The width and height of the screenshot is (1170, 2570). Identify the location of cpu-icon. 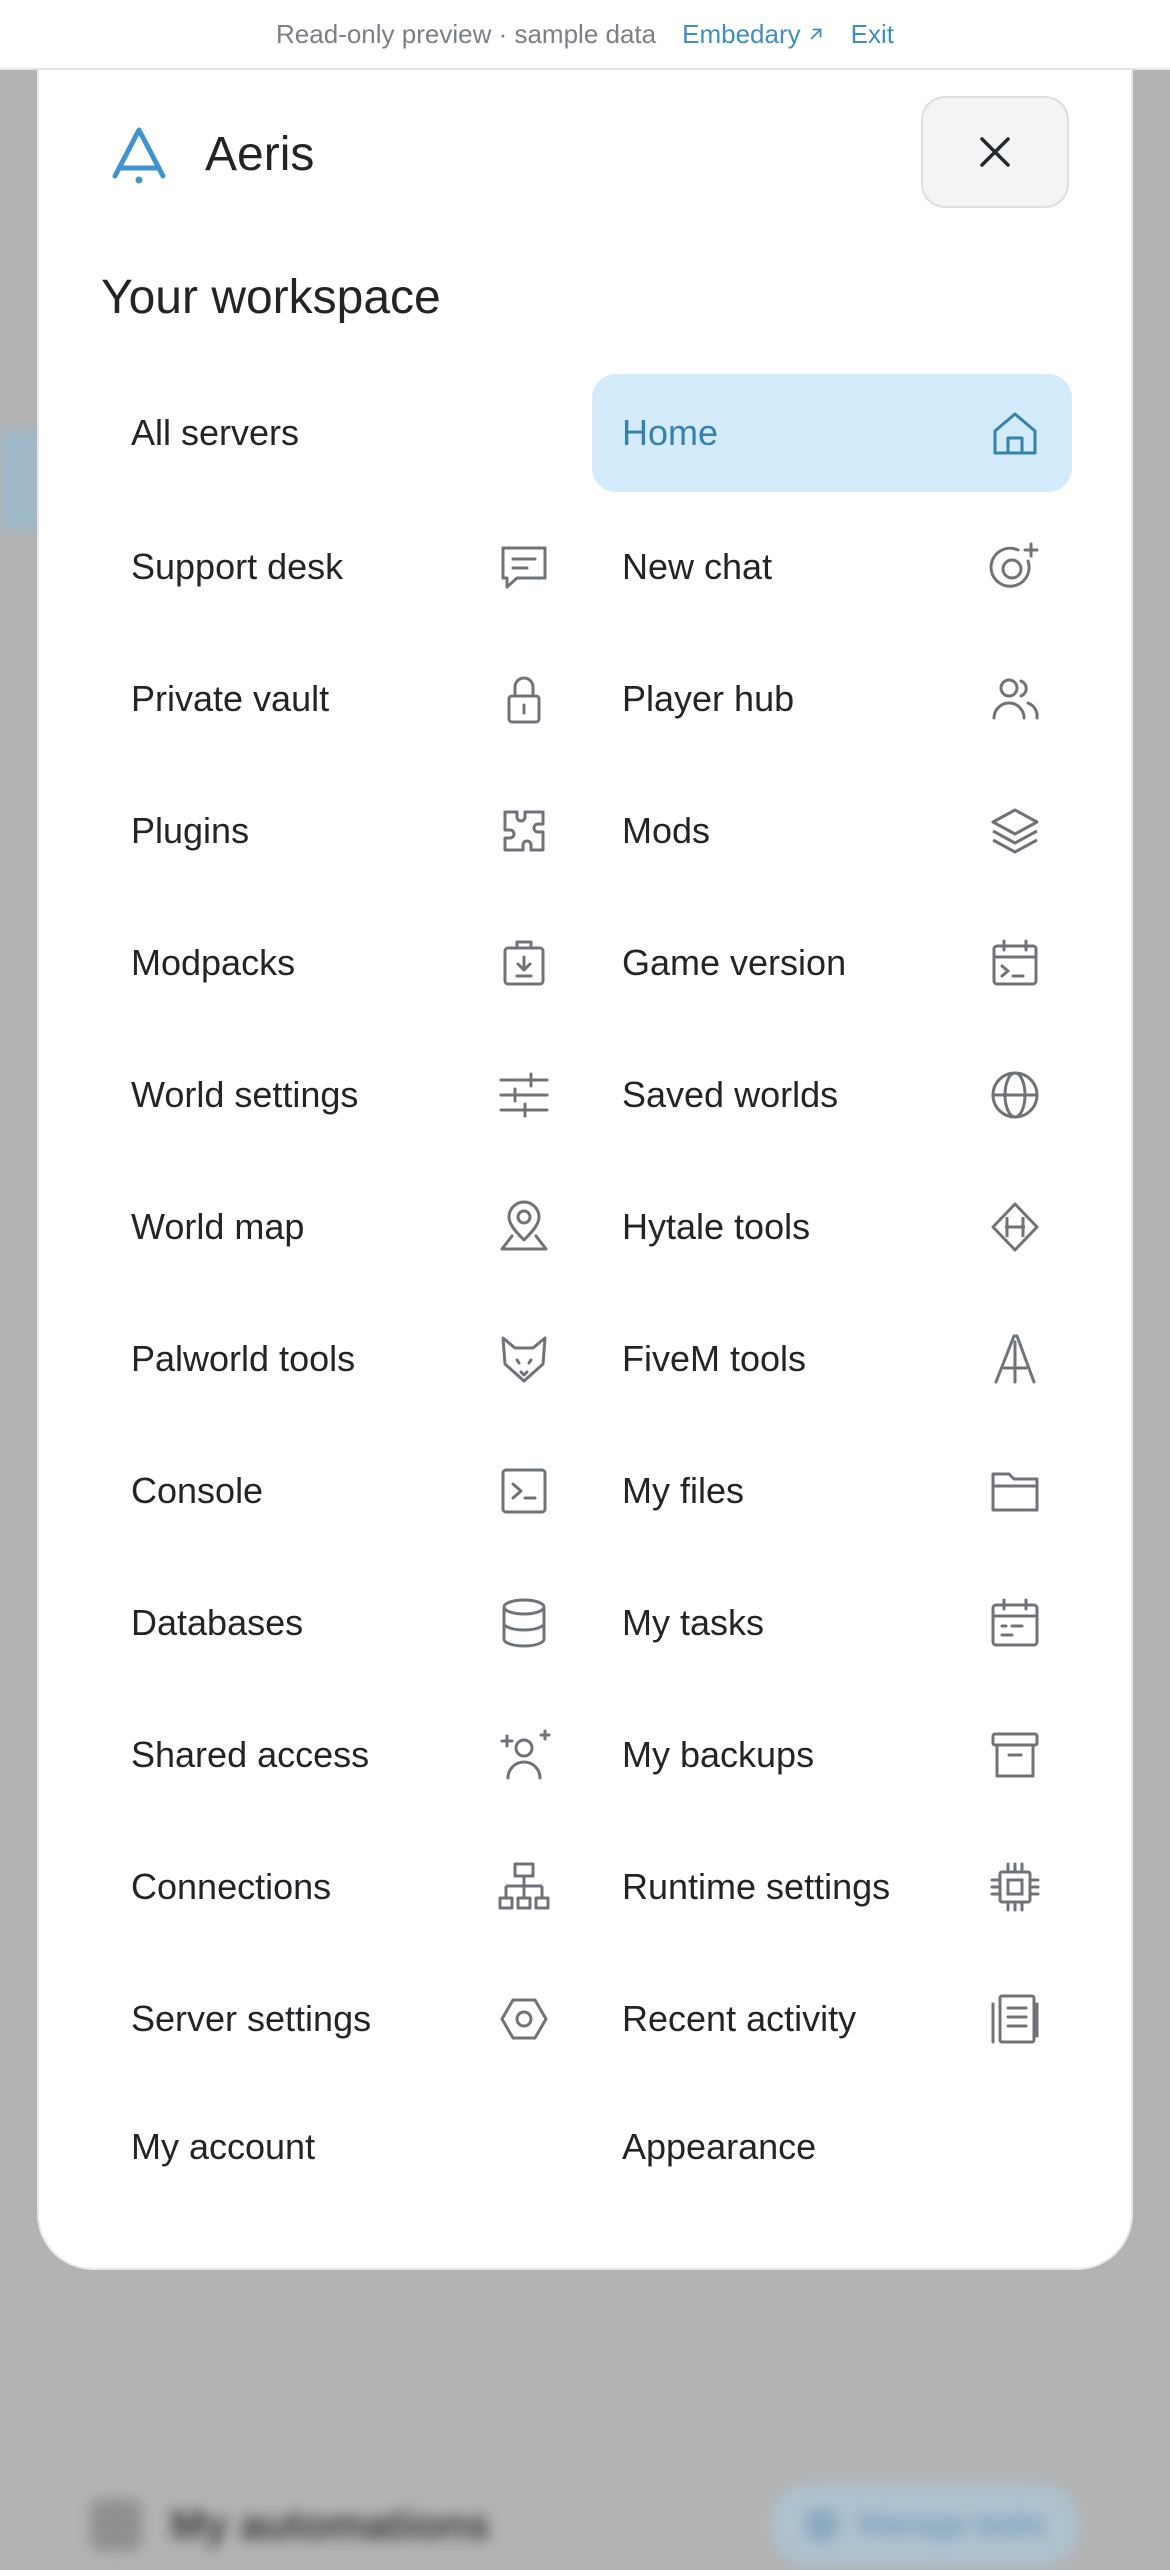
(1015, 1887).